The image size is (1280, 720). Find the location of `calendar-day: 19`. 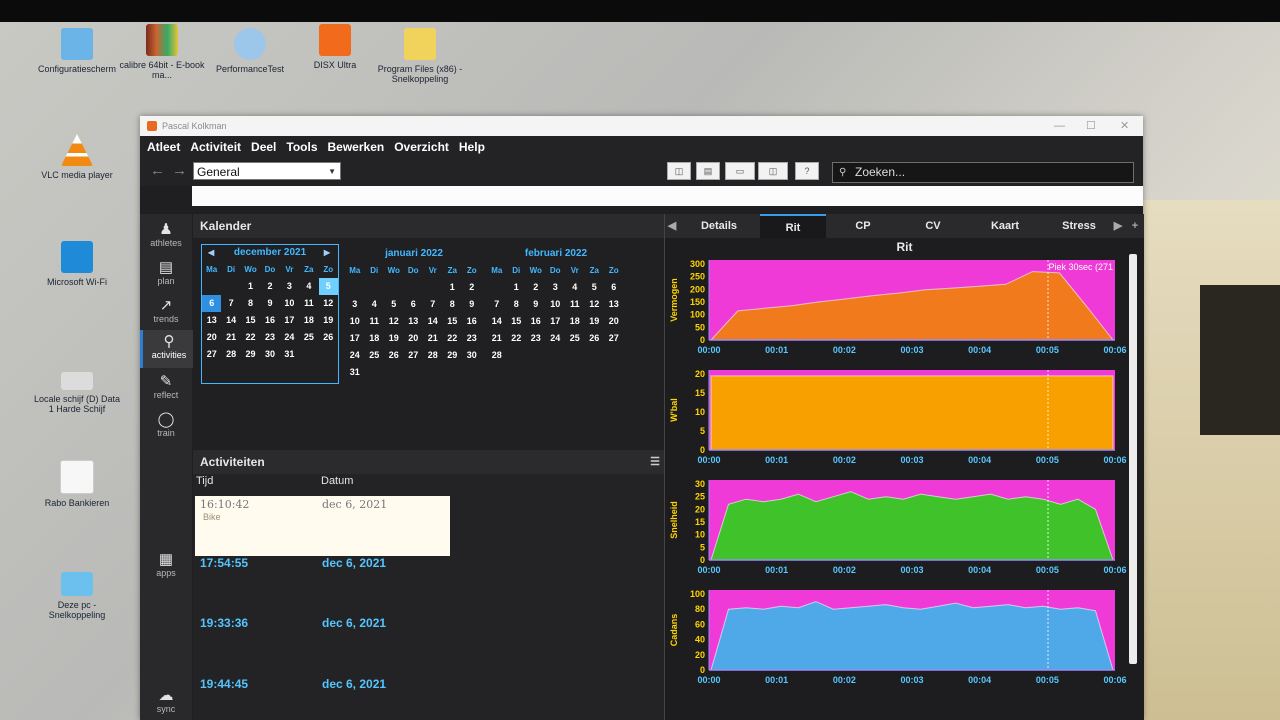

calendar-day: 19 is located at coordinates (394, 338).